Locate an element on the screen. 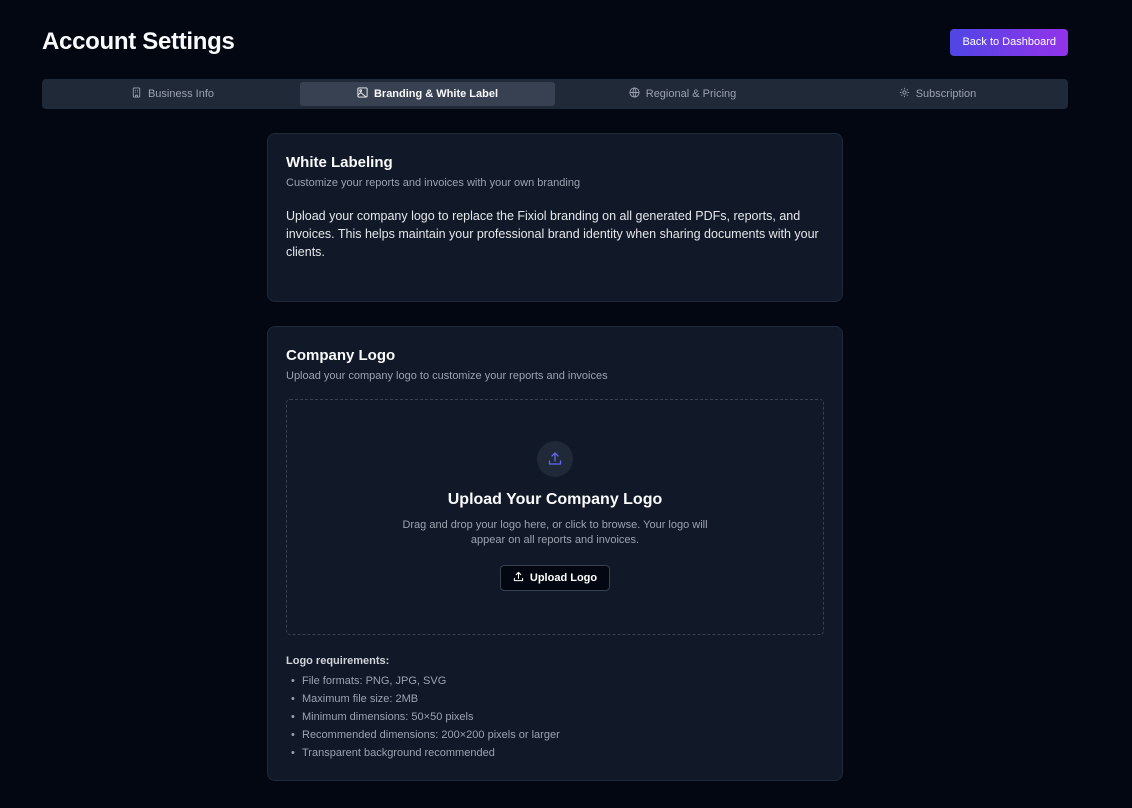 The height and width of the screenshot is (808, 1132). page-header: Account Settings Back to Dashboard is located at coordinates (555, 42).